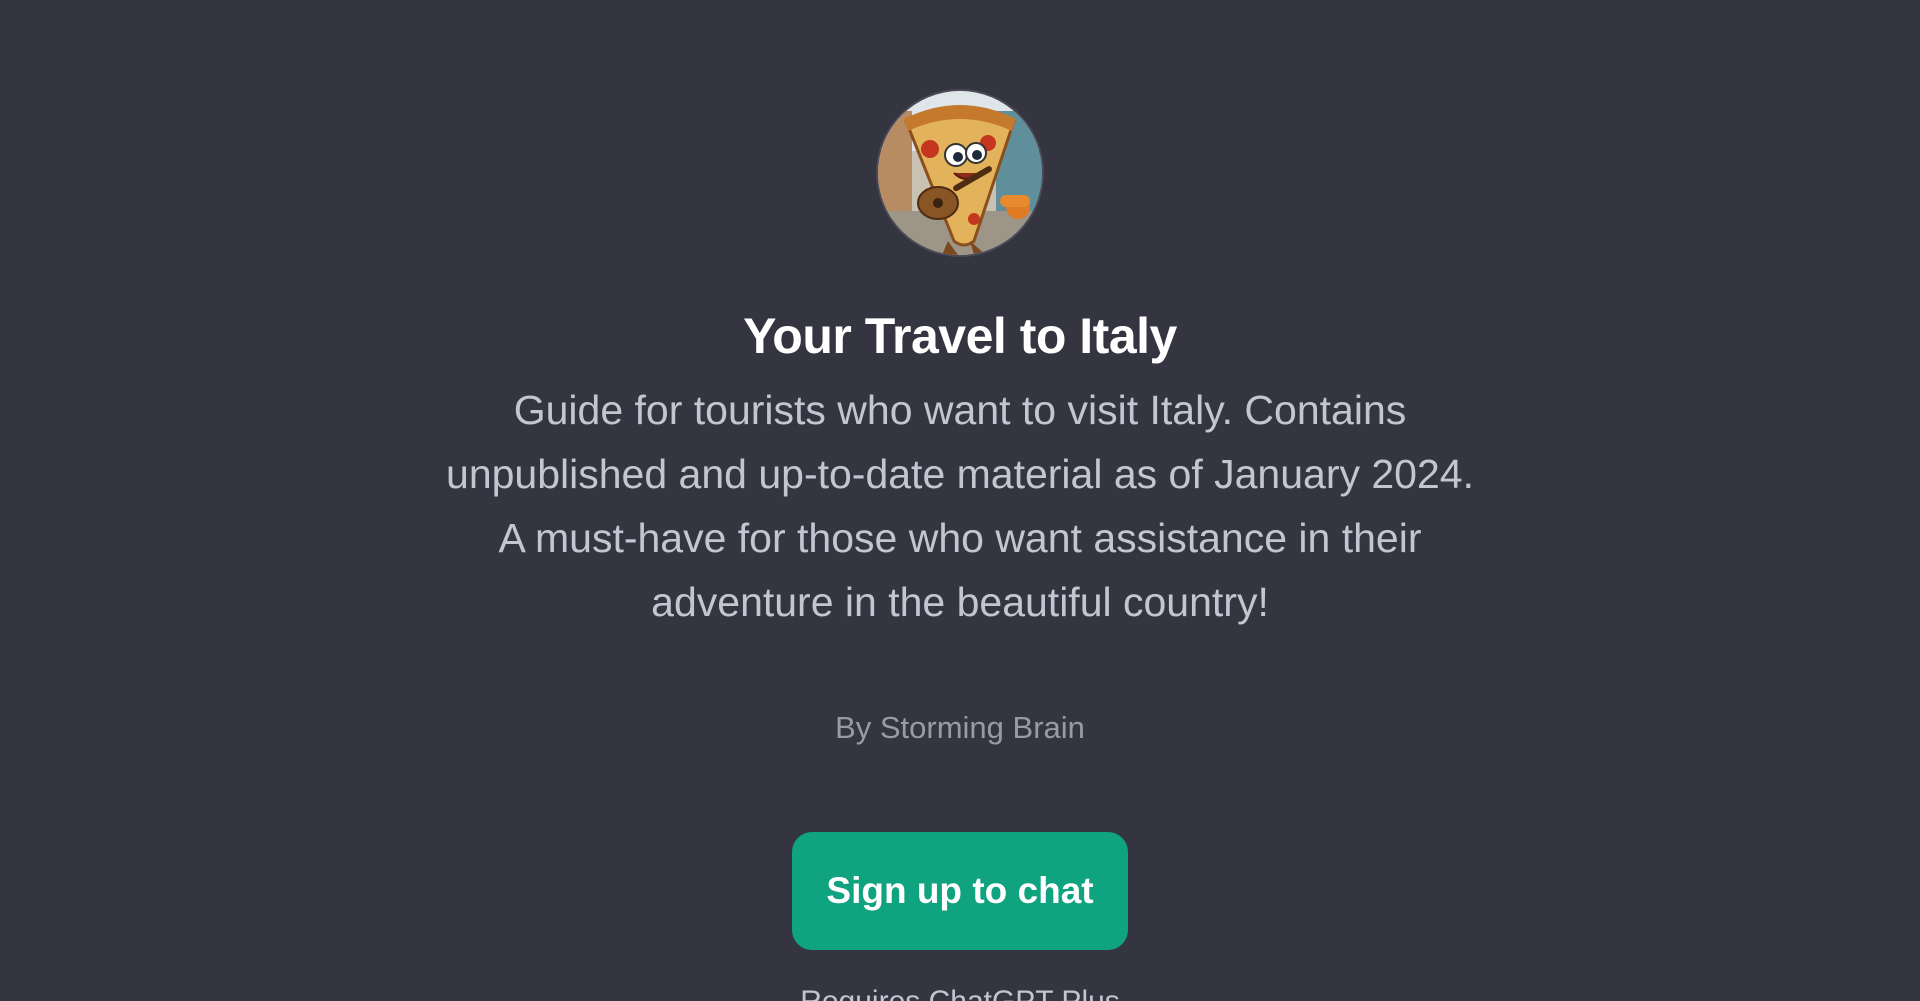 This screenshot has height=1001, width=1920. I want to click on gpt-avatar, so click(960, 173).